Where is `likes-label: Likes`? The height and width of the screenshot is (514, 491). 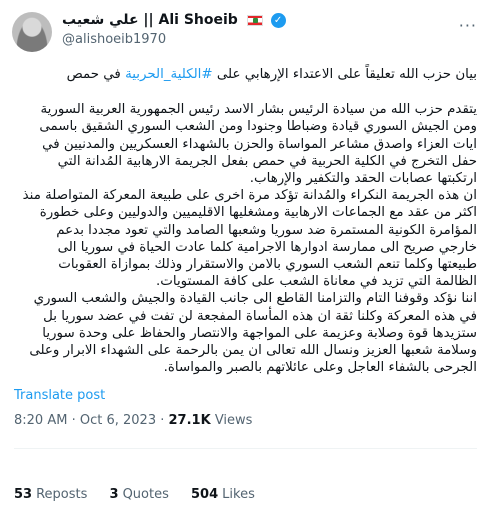 likes-label: Likes is located at coordinates (238, 494).